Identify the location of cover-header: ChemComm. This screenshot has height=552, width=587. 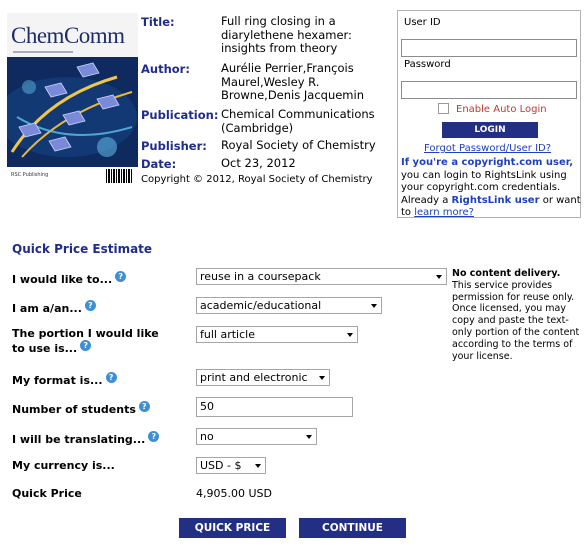
(72, 35).